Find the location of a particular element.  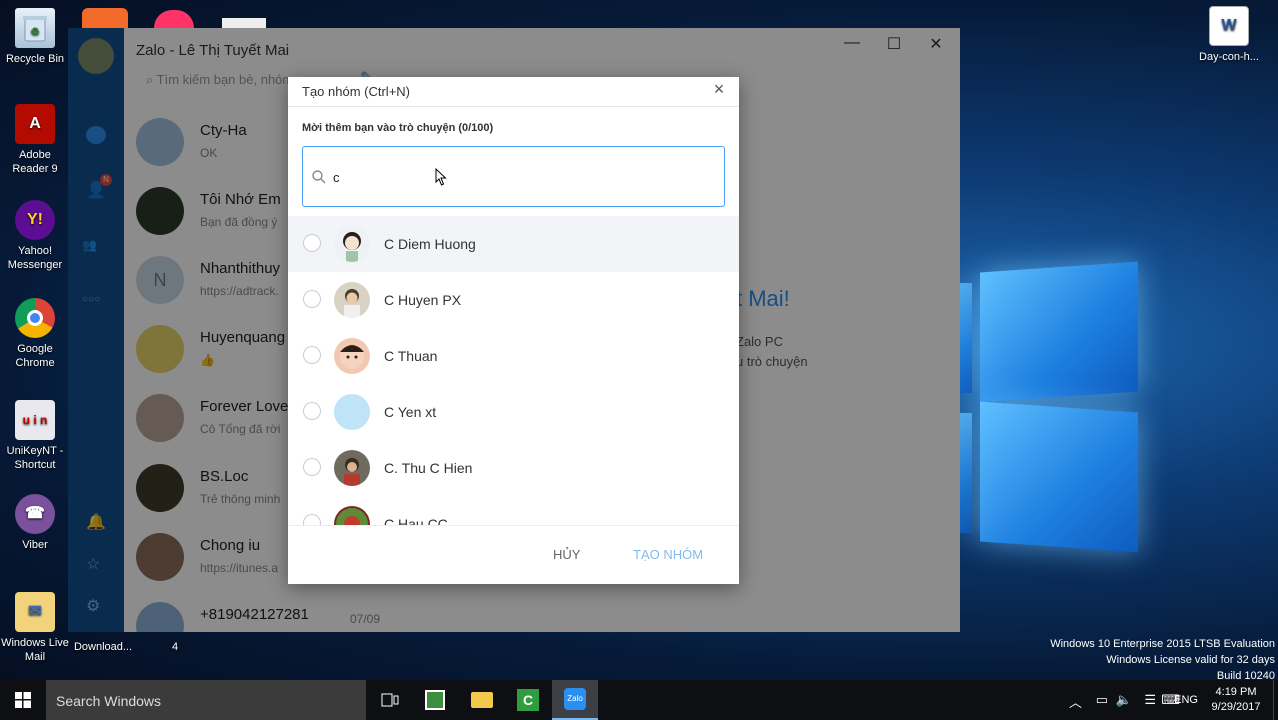

mouse-cursor-icon is located at coordinates (441, 177).